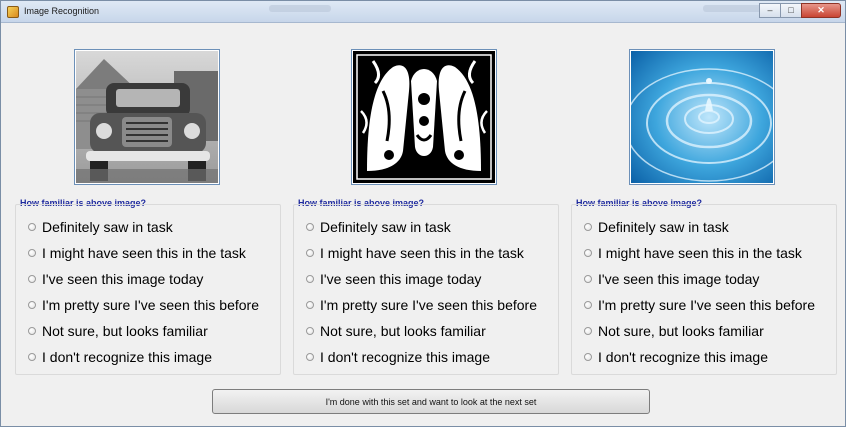 The image size is (848, 429). What do you see at coordinates (62, 11) in the screenshot?
I see `window-title: Image Recognition` at bounding box center [62, 11].